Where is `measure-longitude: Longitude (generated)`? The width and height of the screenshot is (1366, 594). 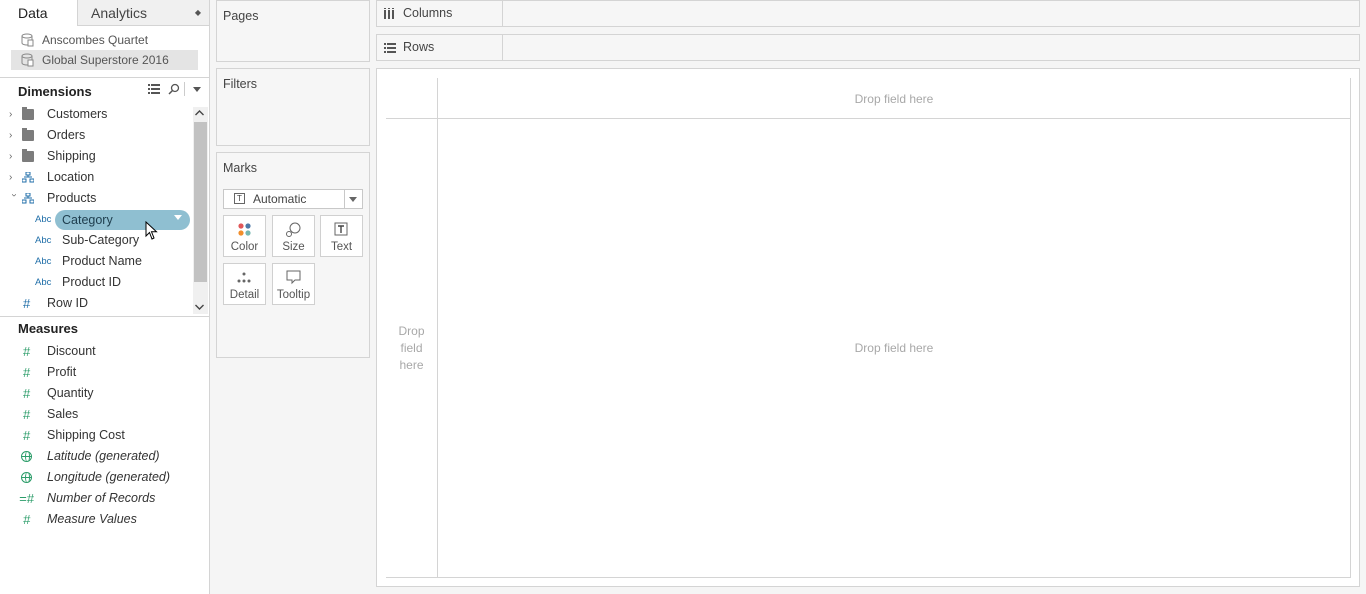
measure-longitude: Longitude (generated) is located at coordinates (96, 477).